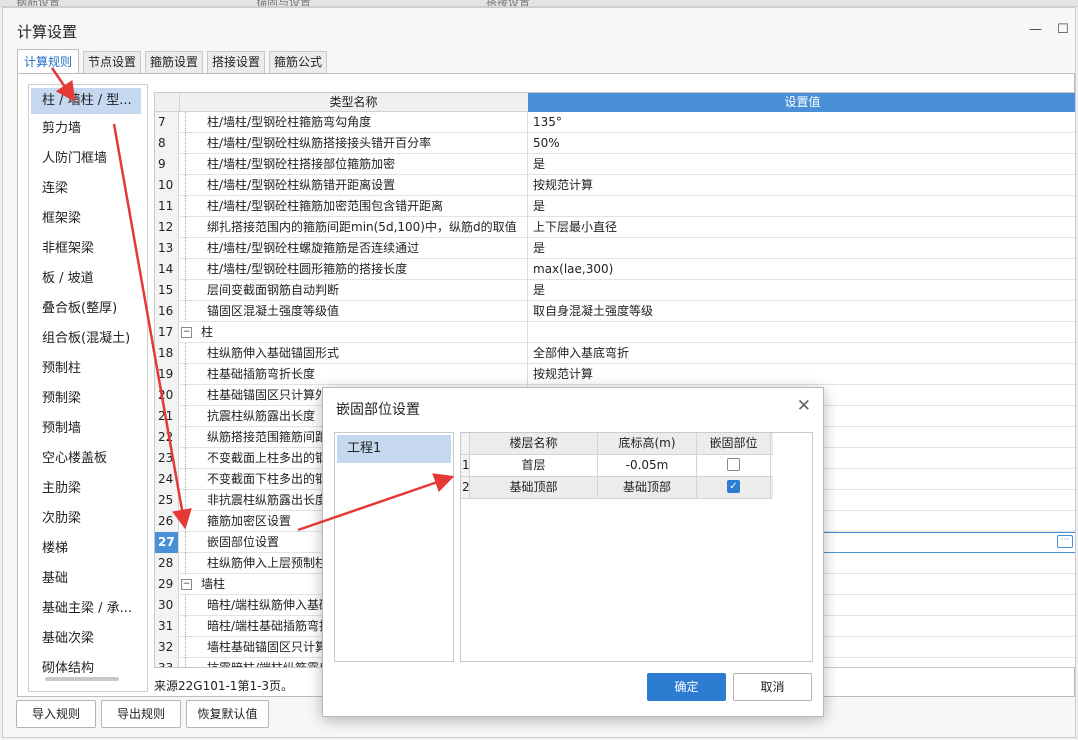  I want to click on row-name: 箍筋加密区设置, so click(249, 521).